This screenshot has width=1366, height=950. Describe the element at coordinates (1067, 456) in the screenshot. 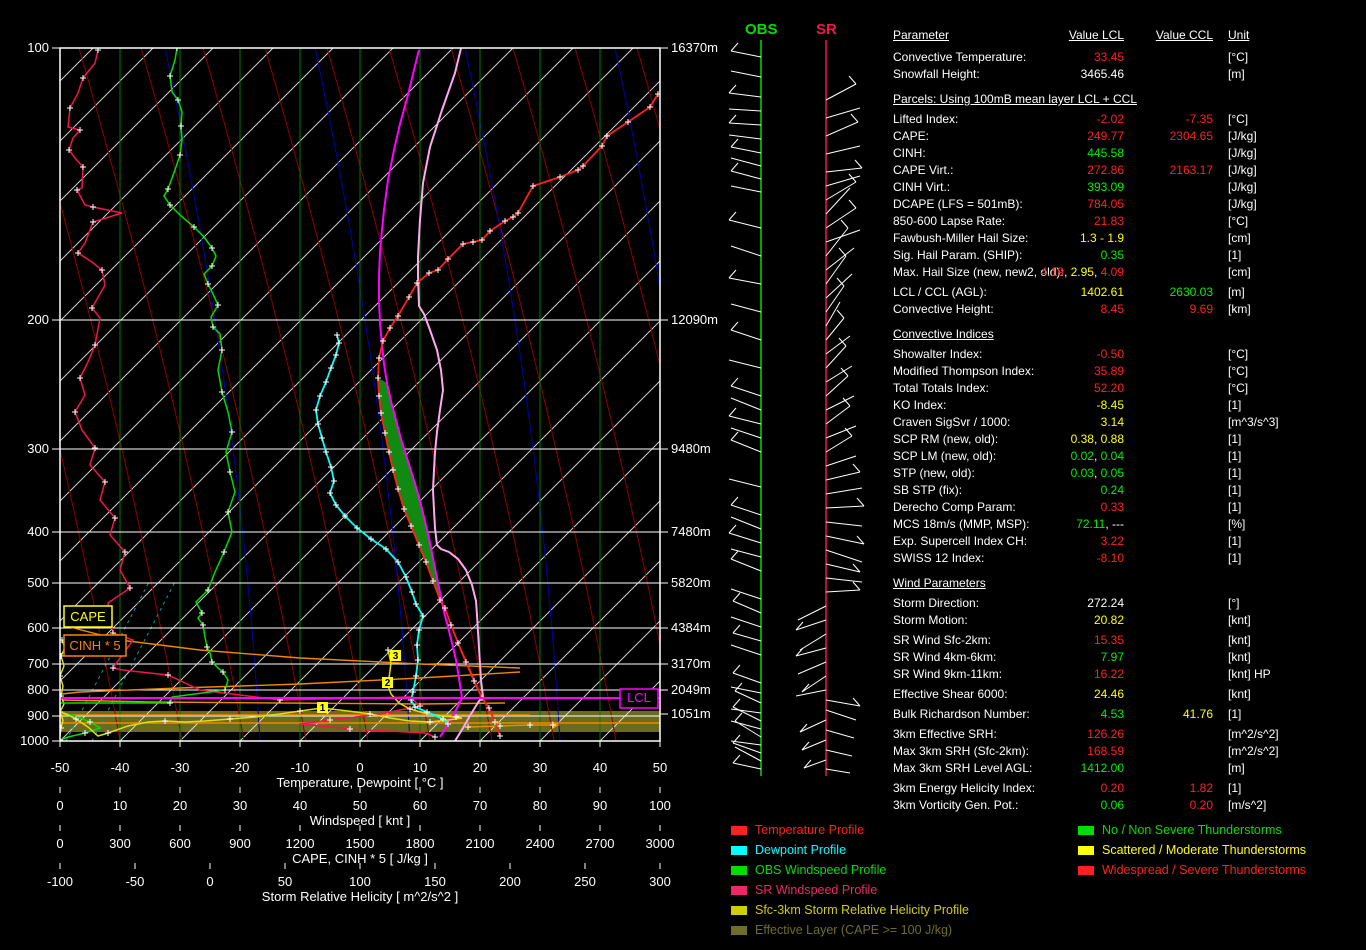

I see `param-row: SCP LM (new, old): 0.02, 0.04 [1]` at that location.